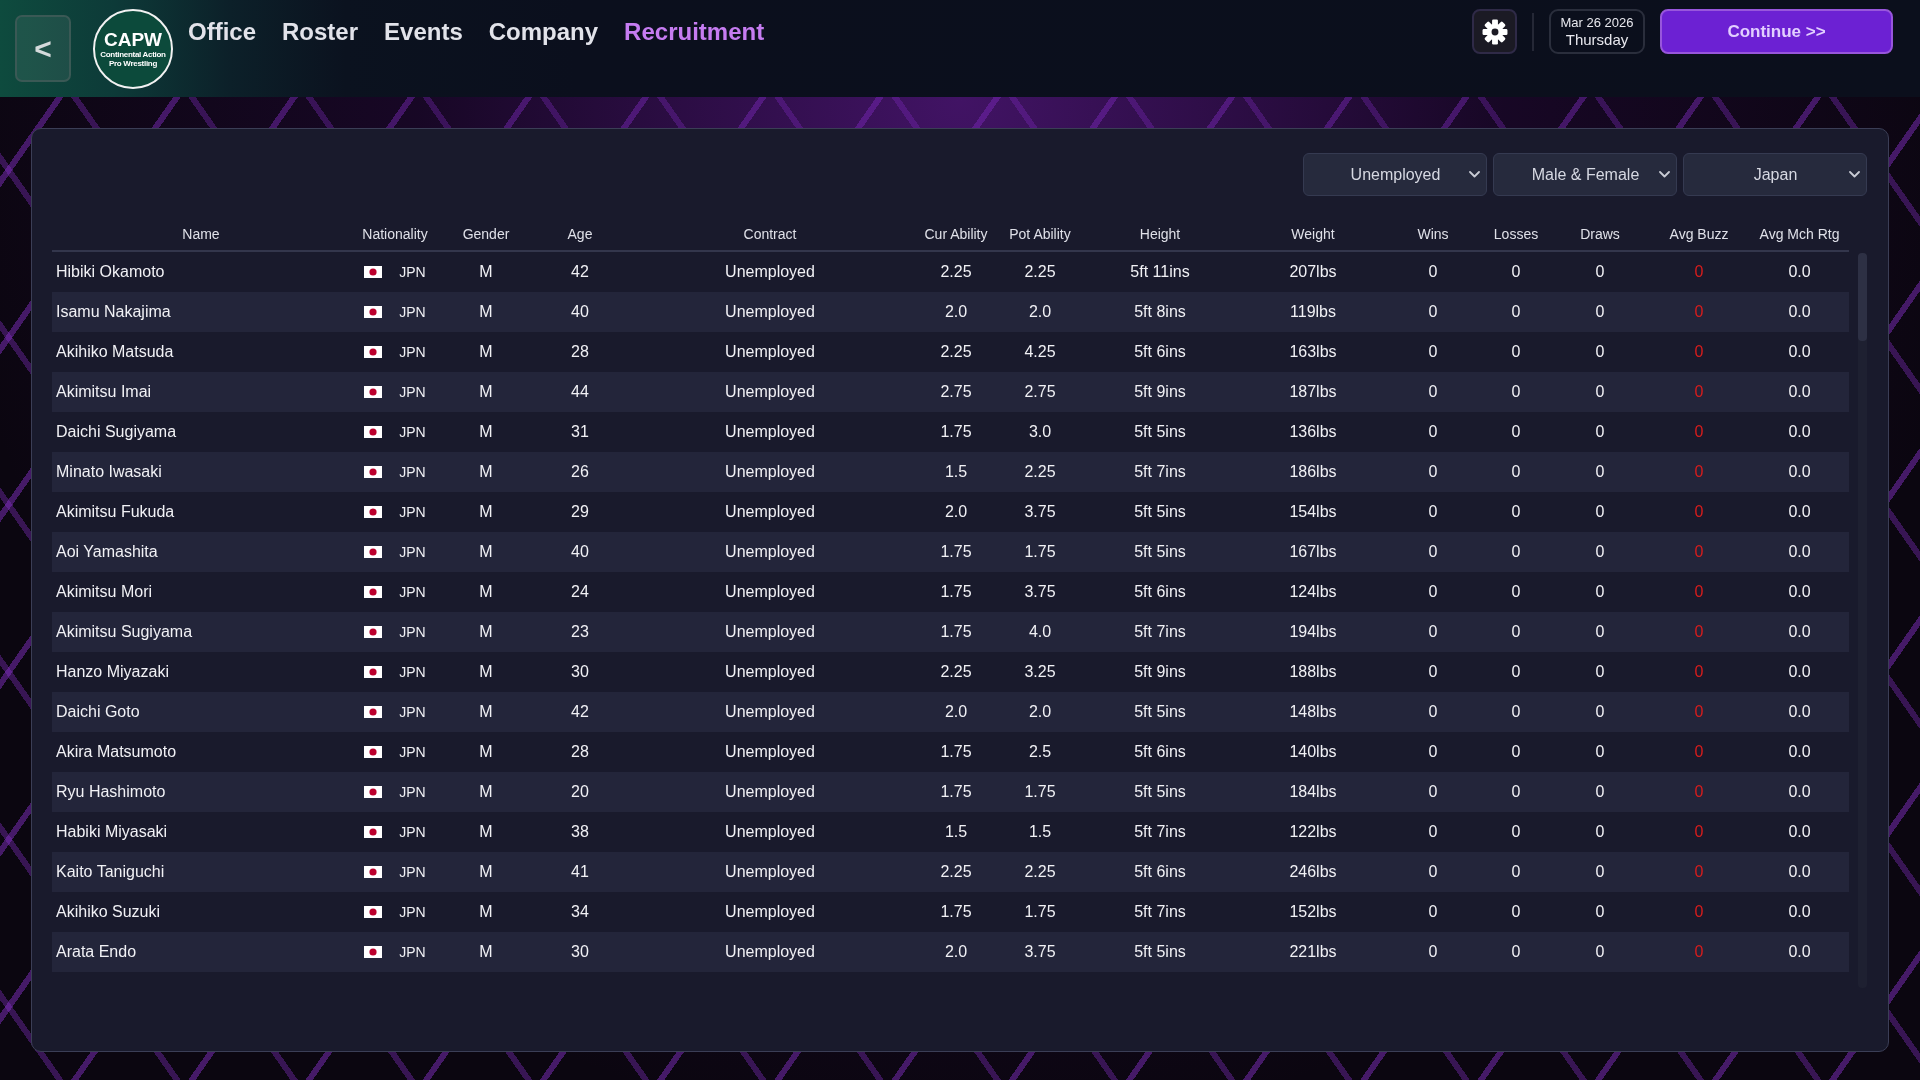  What do you see at coordinates (1313, 632) in the screenshot?
I see `table-cell: 194lbs` at bounding box center [1313, 632].